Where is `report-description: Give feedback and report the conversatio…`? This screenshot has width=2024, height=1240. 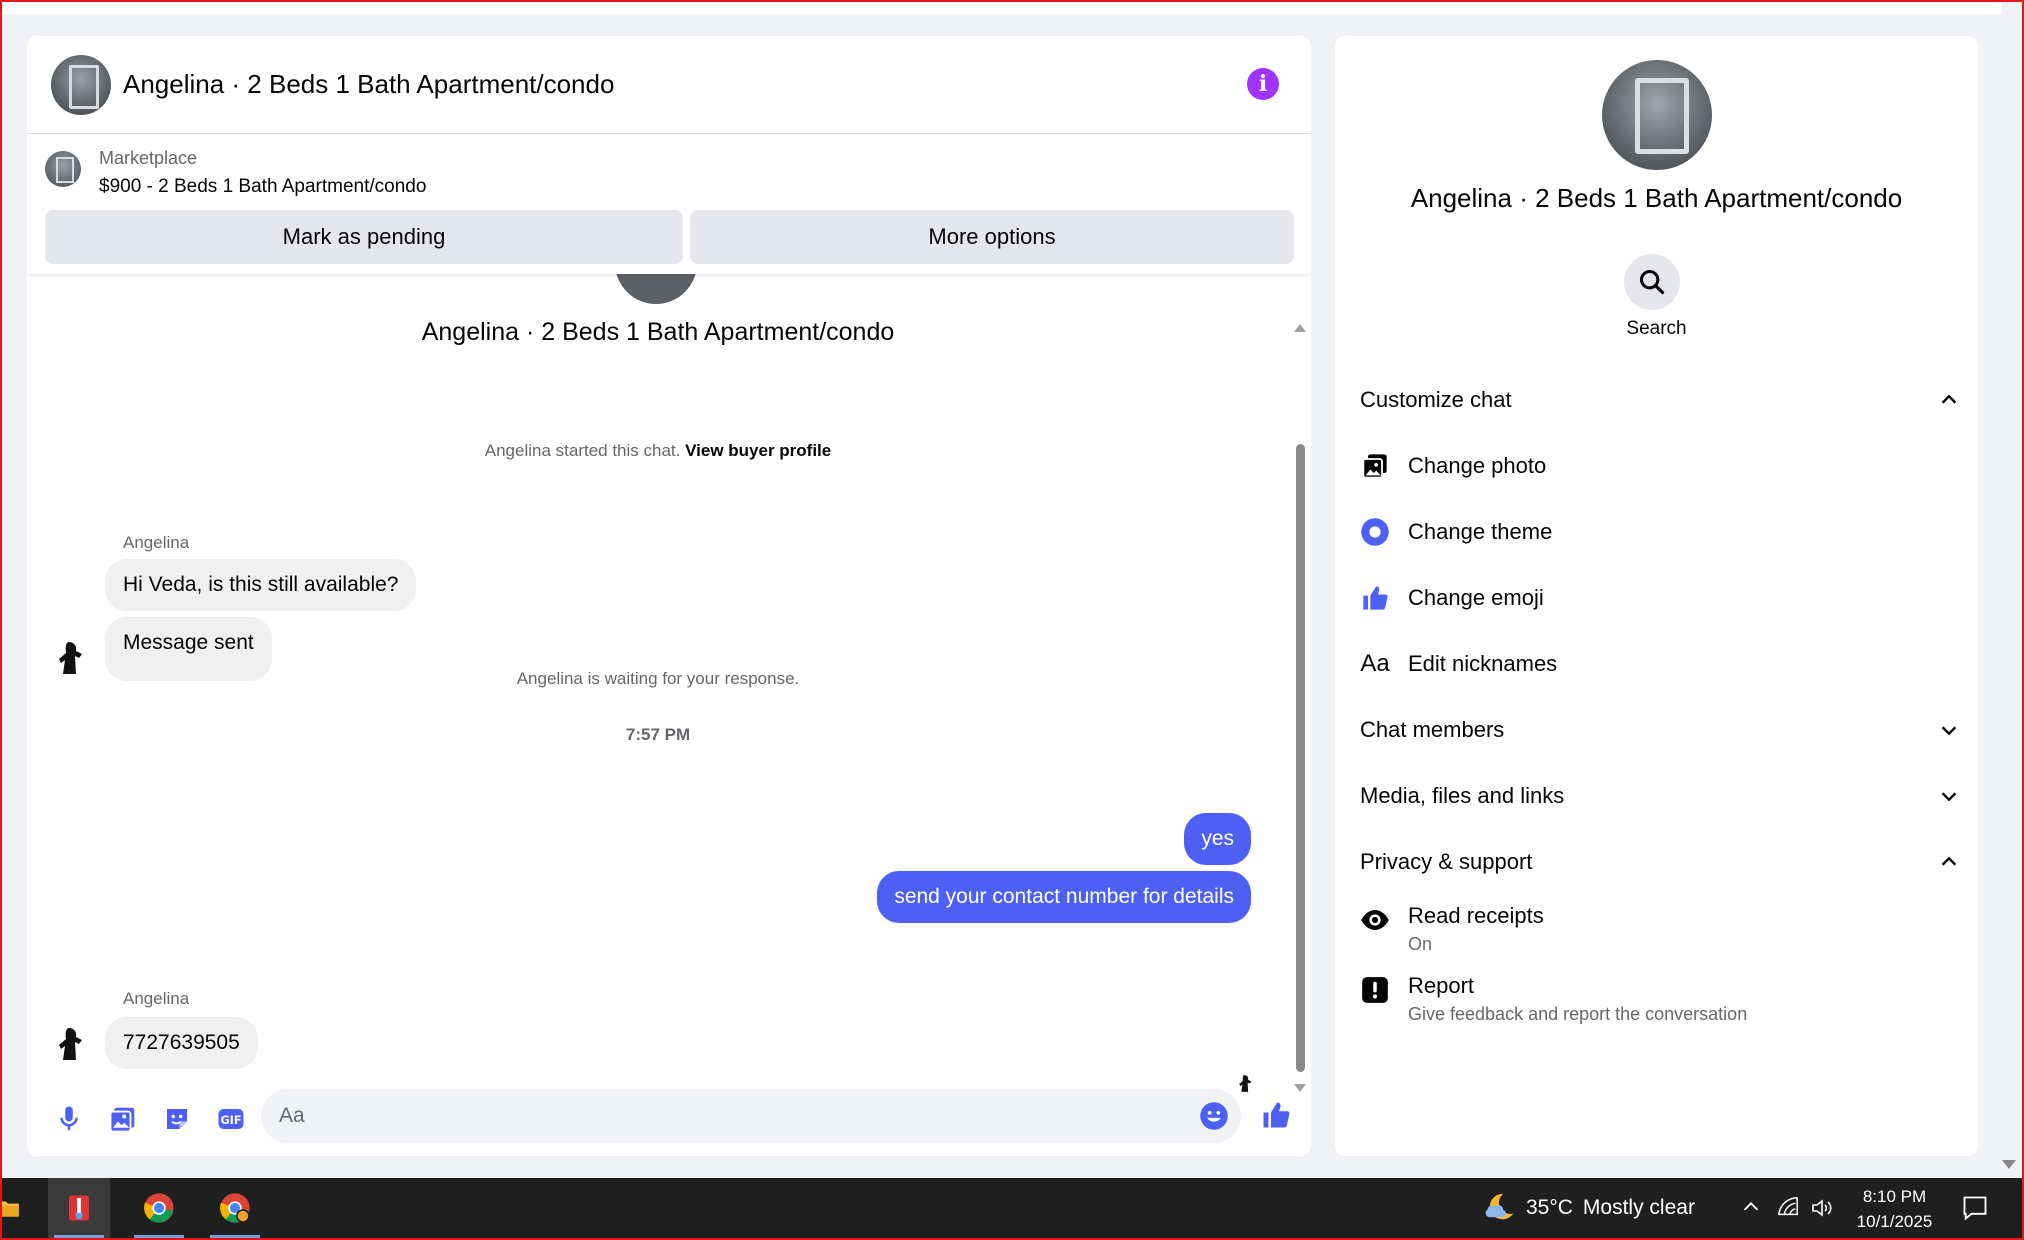 report-description: Give feedback and report the conversatio… is located at coordinates (1578, 1014).